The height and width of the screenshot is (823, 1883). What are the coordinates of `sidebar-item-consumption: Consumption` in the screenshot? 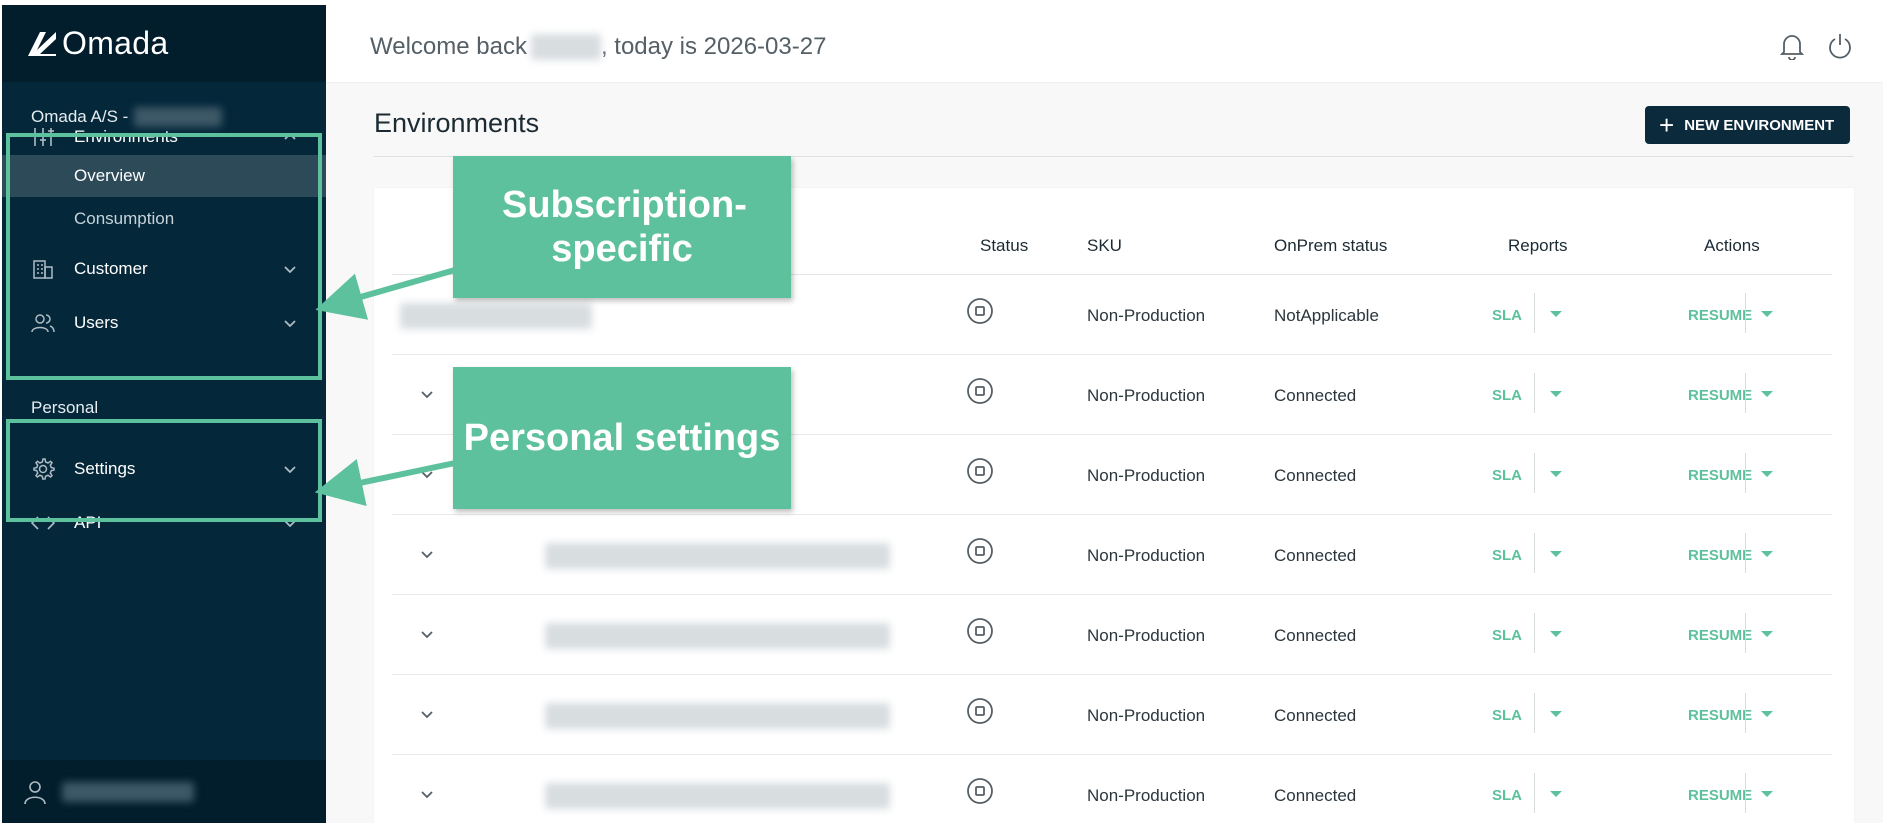 It's located at (164, 219).